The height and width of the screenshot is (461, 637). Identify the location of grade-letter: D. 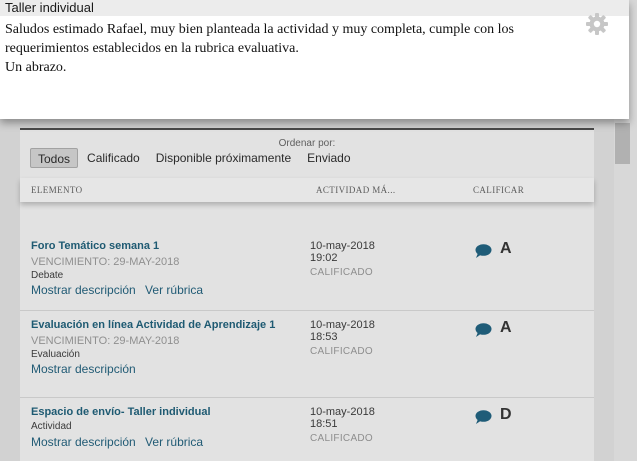
(506, 414).